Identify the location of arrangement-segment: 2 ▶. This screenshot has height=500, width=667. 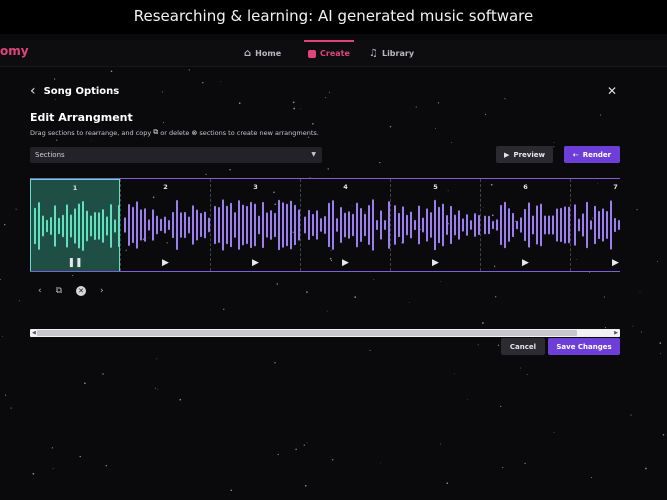
(165, 225).